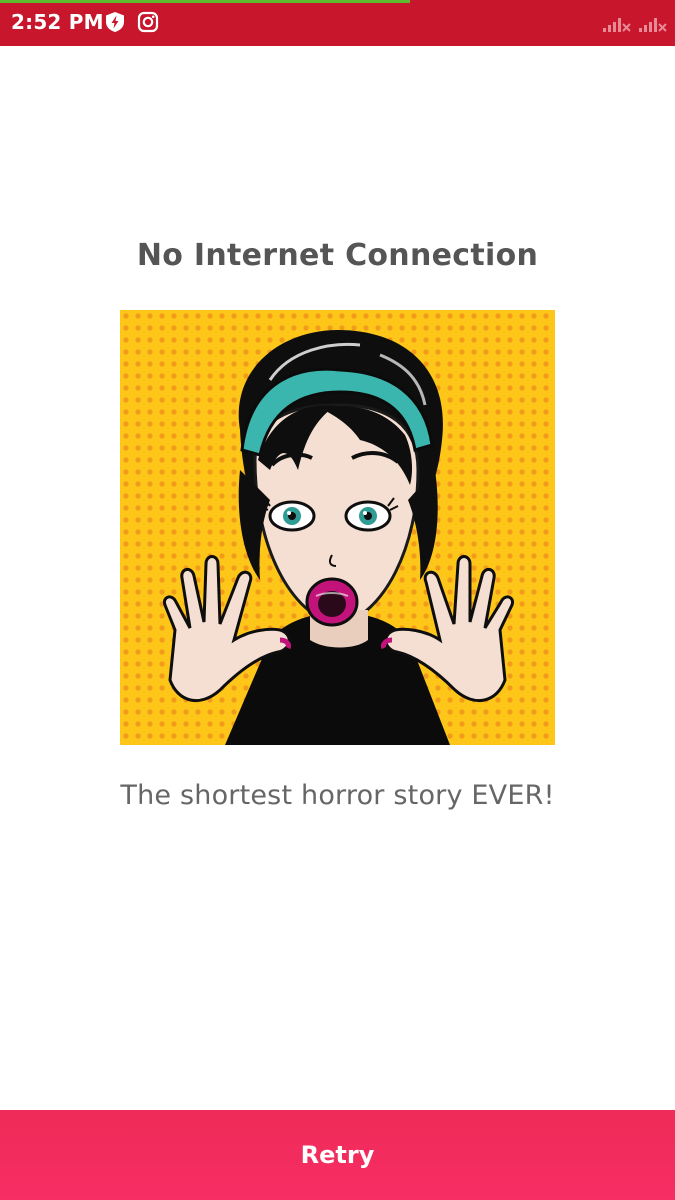 The height and width of the screenshot is (1200, 675). Describe the element at coordinates (205, 1) in the screenshot. I see `loading-progress-line` at that location.